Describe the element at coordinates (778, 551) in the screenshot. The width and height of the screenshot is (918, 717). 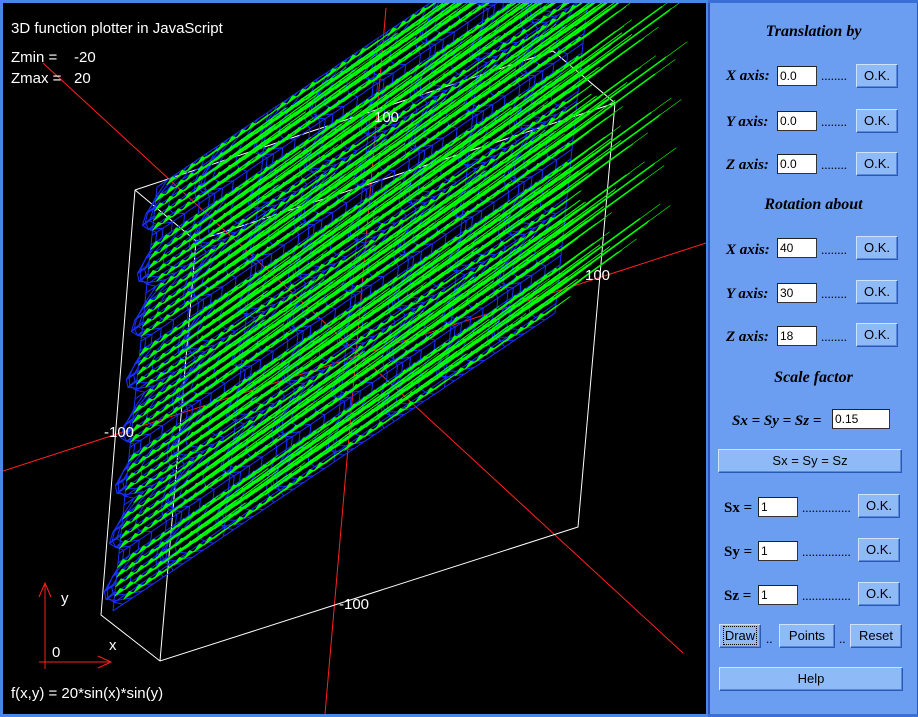
I see `scale-sy-input` at that location.